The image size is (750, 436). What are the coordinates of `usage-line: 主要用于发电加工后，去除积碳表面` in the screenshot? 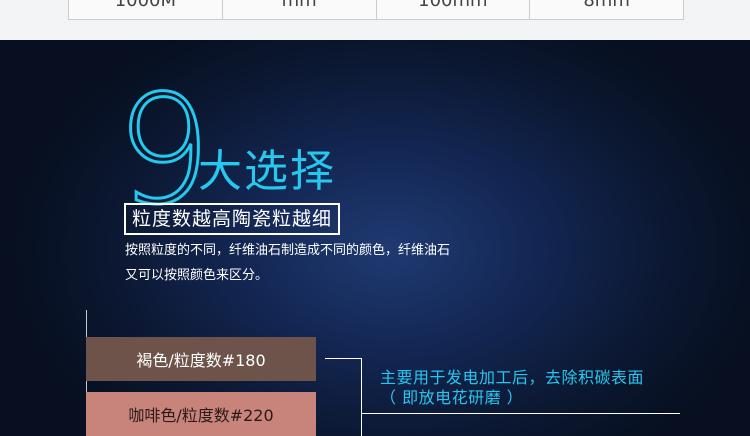 It's located at (512, 377).